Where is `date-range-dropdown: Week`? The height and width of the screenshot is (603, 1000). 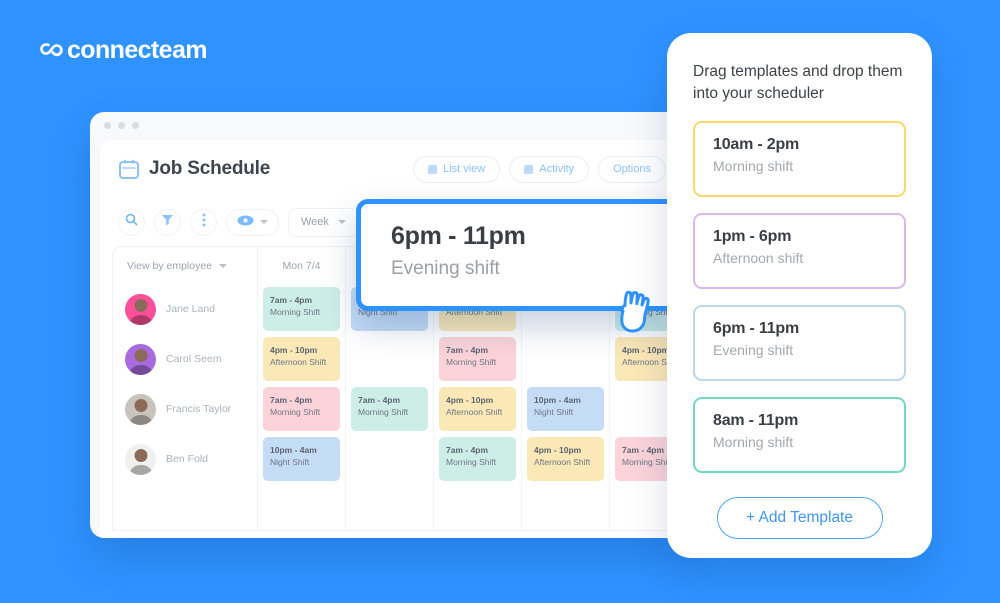 date-range-dropdown: Week is located at coordinates (323, 222).